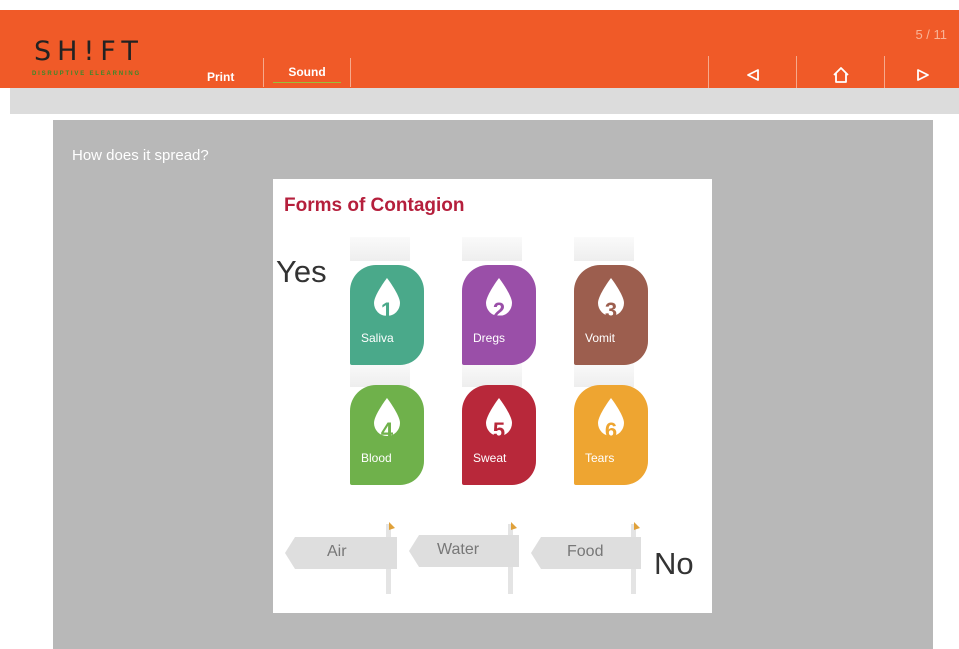 The width and height of the screenshot is (959, 649). I want to click on form-label: Sweat, so click(490, 458).